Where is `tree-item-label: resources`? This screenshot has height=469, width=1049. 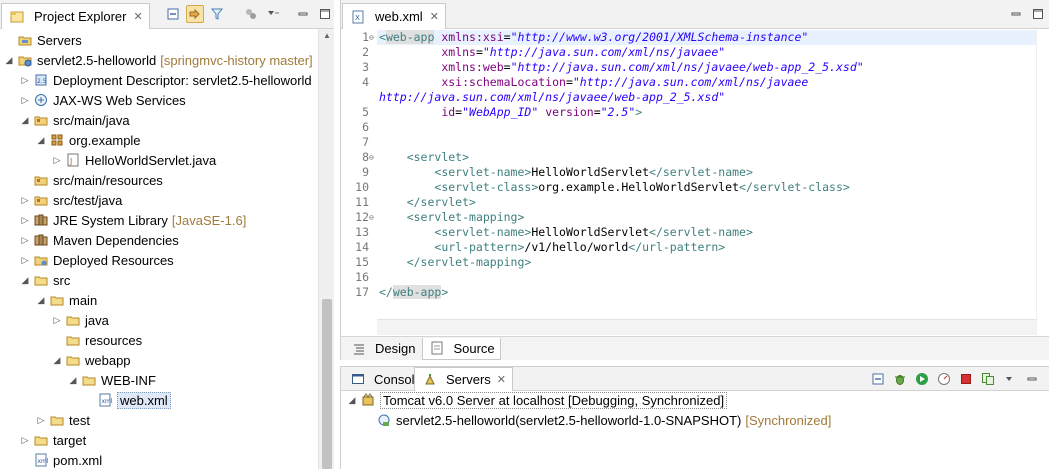 tree-item-label: resources is located at coordinates (114, 340).